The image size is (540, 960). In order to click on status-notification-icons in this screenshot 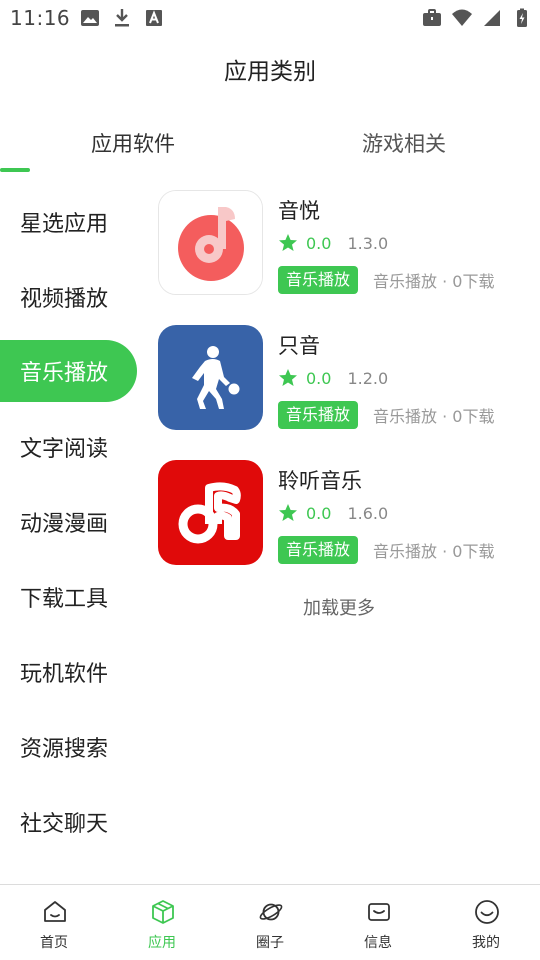, I will do `click(122, 18)`.